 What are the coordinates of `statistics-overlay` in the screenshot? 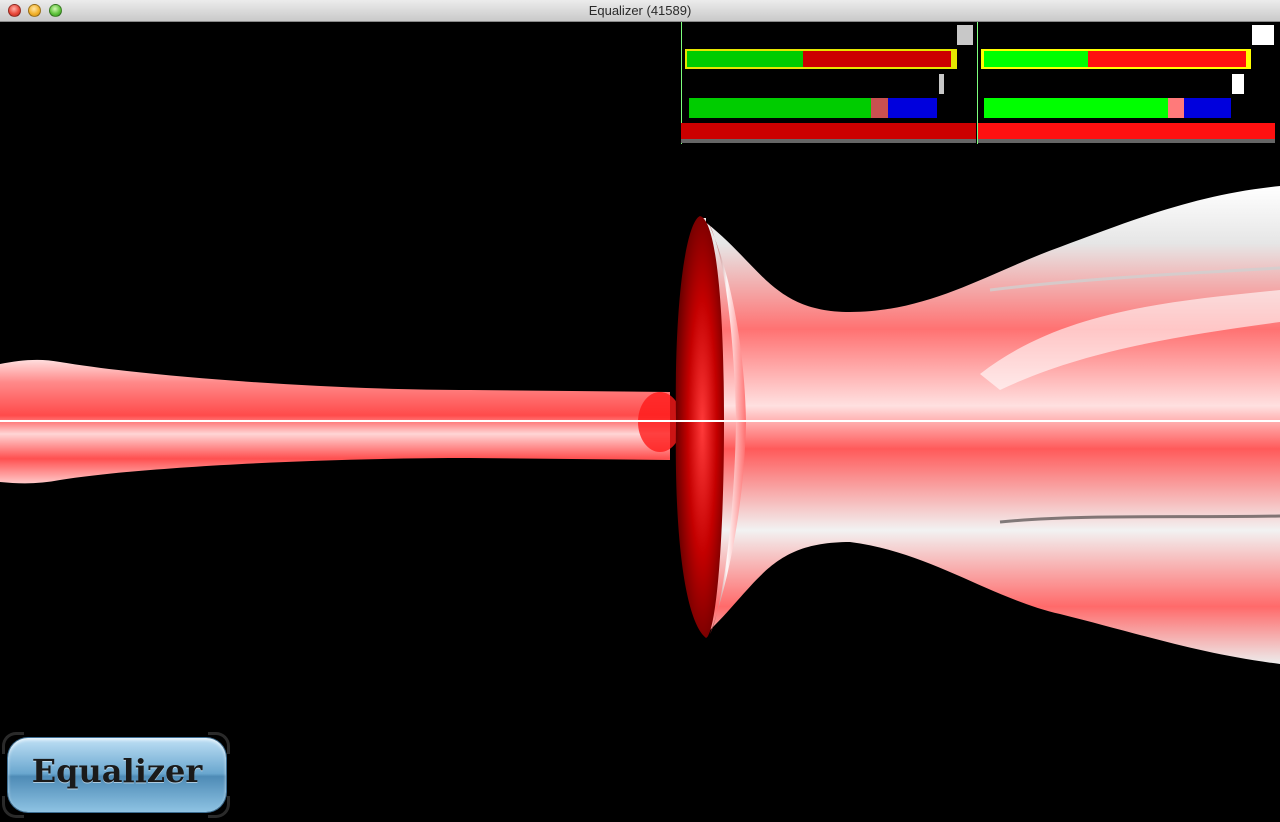 It's located at (980, 84).